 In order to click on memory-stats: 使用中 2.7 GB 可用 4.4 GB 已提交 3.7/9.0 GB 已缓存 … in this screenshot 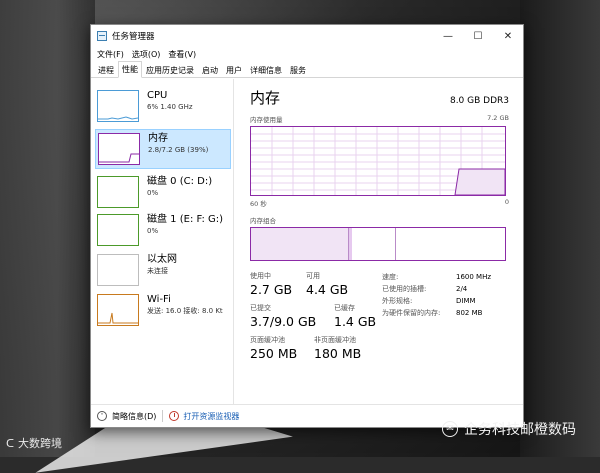, I will do `click(379, 319)`.